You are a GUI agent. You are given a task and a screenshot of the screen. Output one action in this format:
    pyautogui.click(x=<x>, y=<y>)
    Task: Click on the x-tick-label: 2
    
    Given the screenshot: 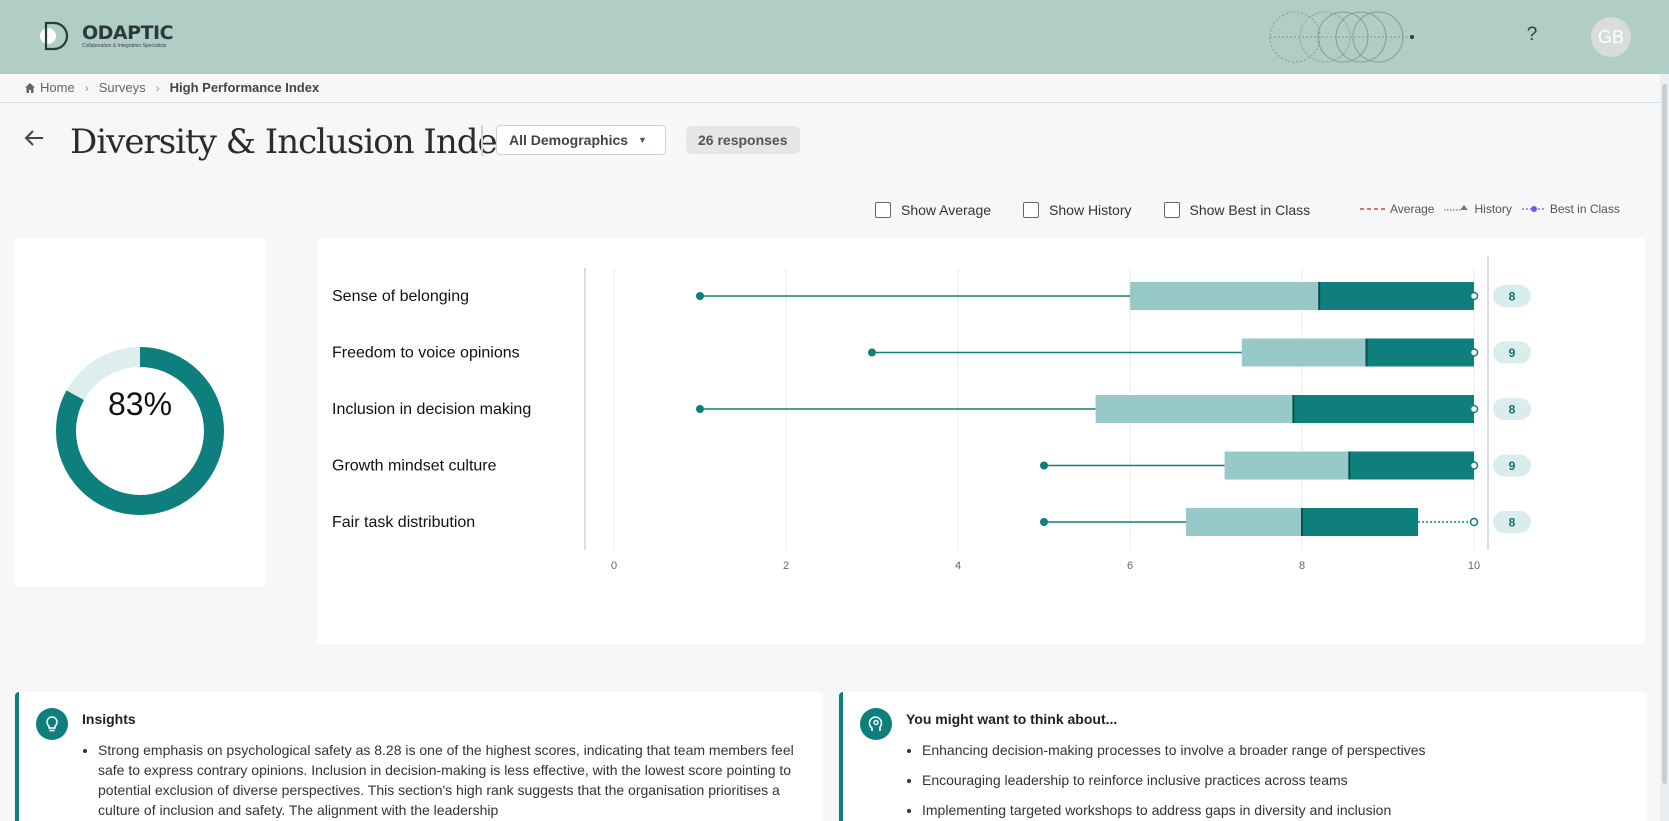 What is the action you would take?
    pyautogui.click(x=786, y=566)
    